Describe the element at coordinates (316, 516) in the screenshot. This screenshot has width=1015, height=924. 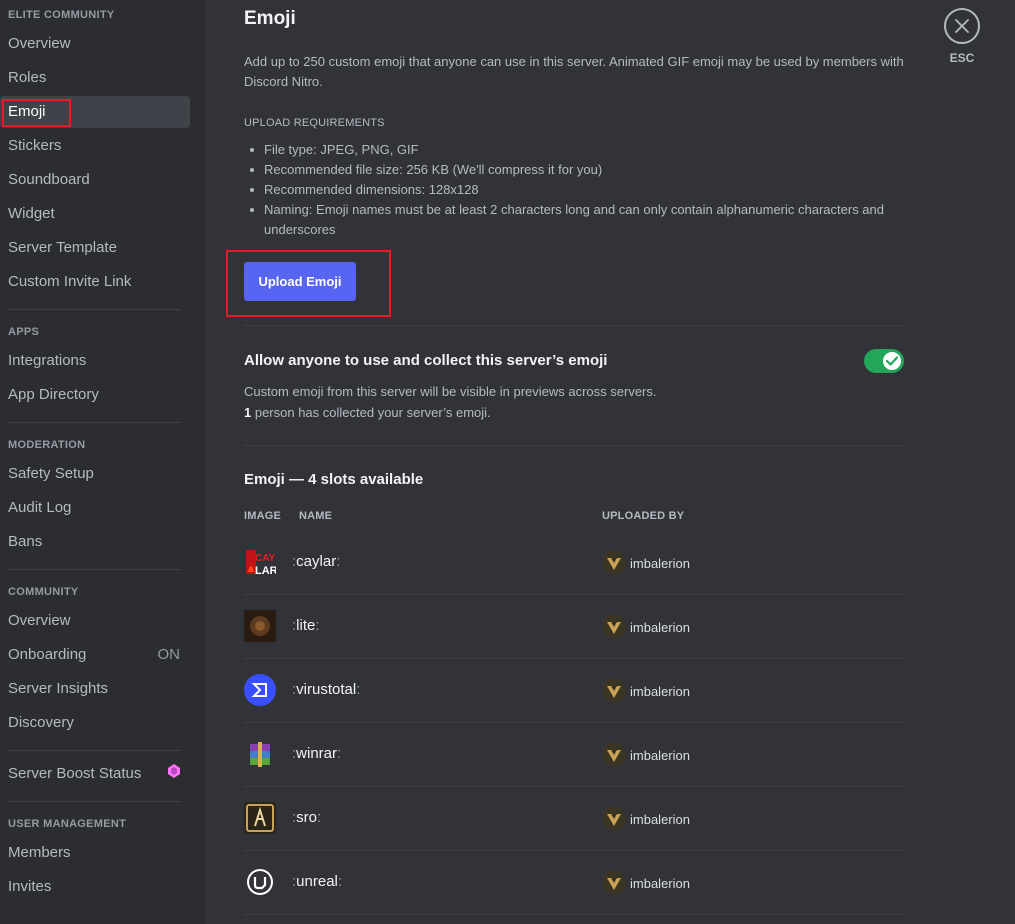
I see `column-header-name: NAME` at that location.